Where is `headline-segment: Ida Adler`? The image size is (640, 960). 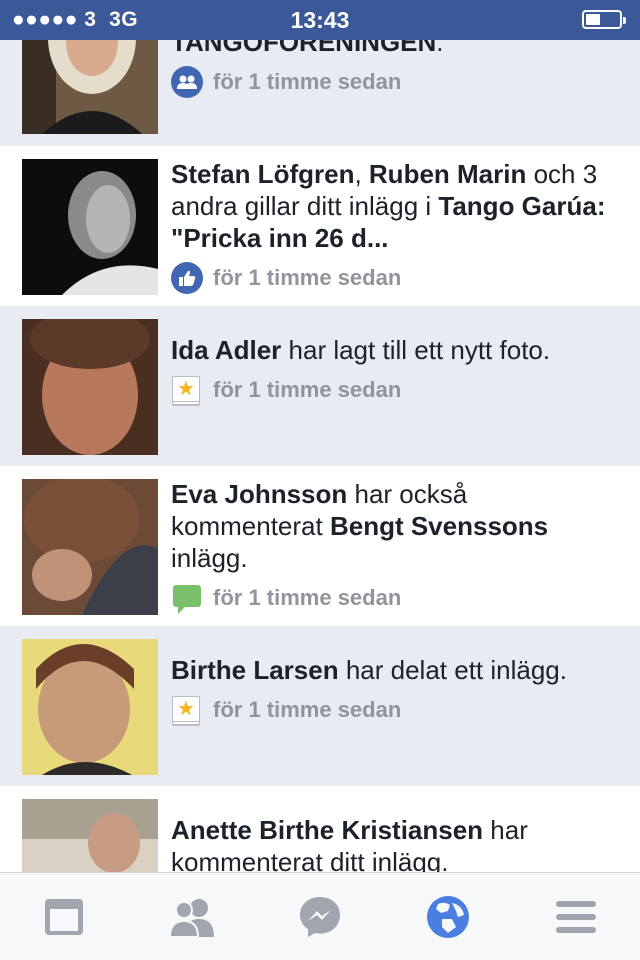
headline-segment: Ida Adler is located at coordinates (226, 350).